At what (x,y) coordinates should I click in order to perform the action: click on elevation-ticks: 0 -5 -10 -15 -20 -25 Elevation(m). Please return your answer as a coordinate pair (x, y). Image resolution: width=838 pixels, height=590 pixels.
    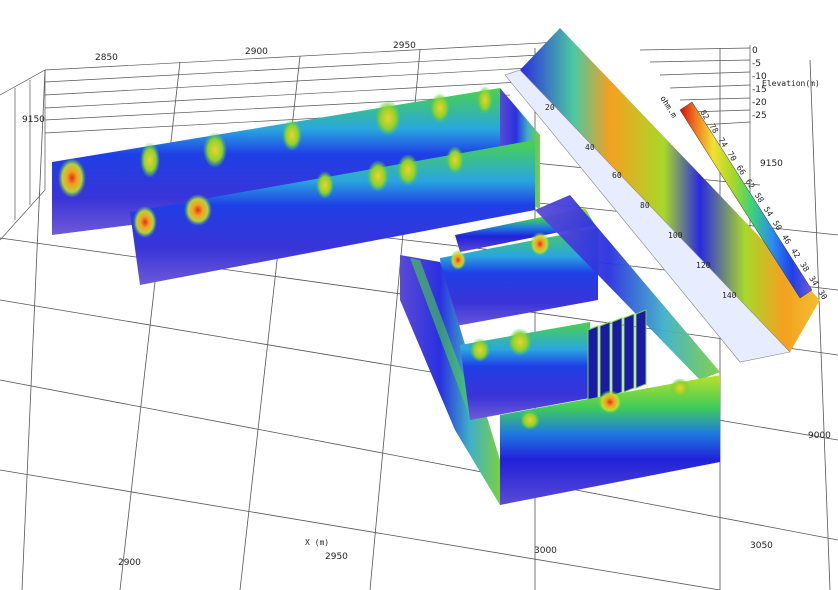
    Looking at the image, I should click on (786, 83).